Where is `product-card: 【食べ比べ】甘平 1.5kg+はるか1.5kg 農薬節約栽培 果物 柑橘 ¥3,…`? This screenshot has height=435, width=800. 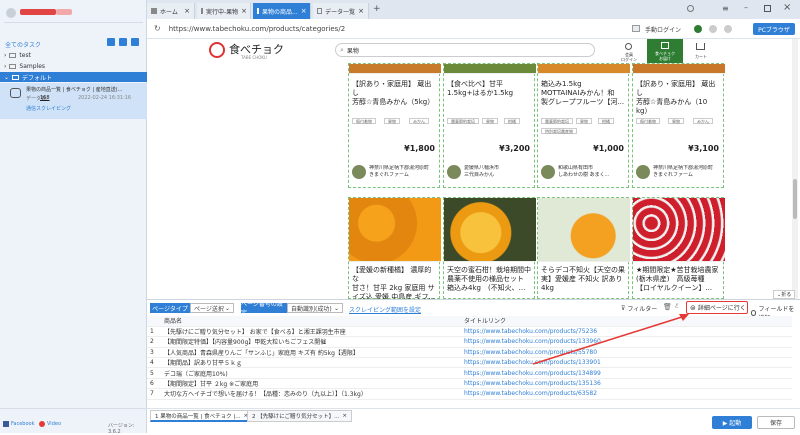
product-card: 【食べ比べ】甘平 1.5kg+はるか1.5kg 農薬節約栽培 果物 柑橘 ¥3,… is located at coordinates (489, 125).